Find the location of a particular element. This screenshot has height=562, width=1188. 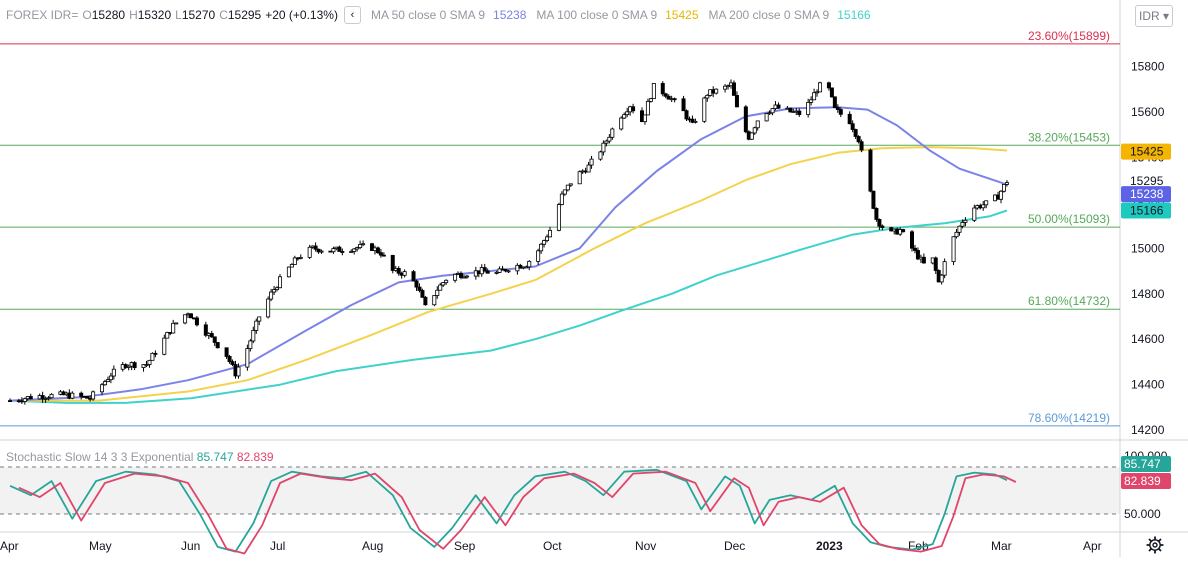

y-tick-label: 15600 is located at coordinates (1148, 112).